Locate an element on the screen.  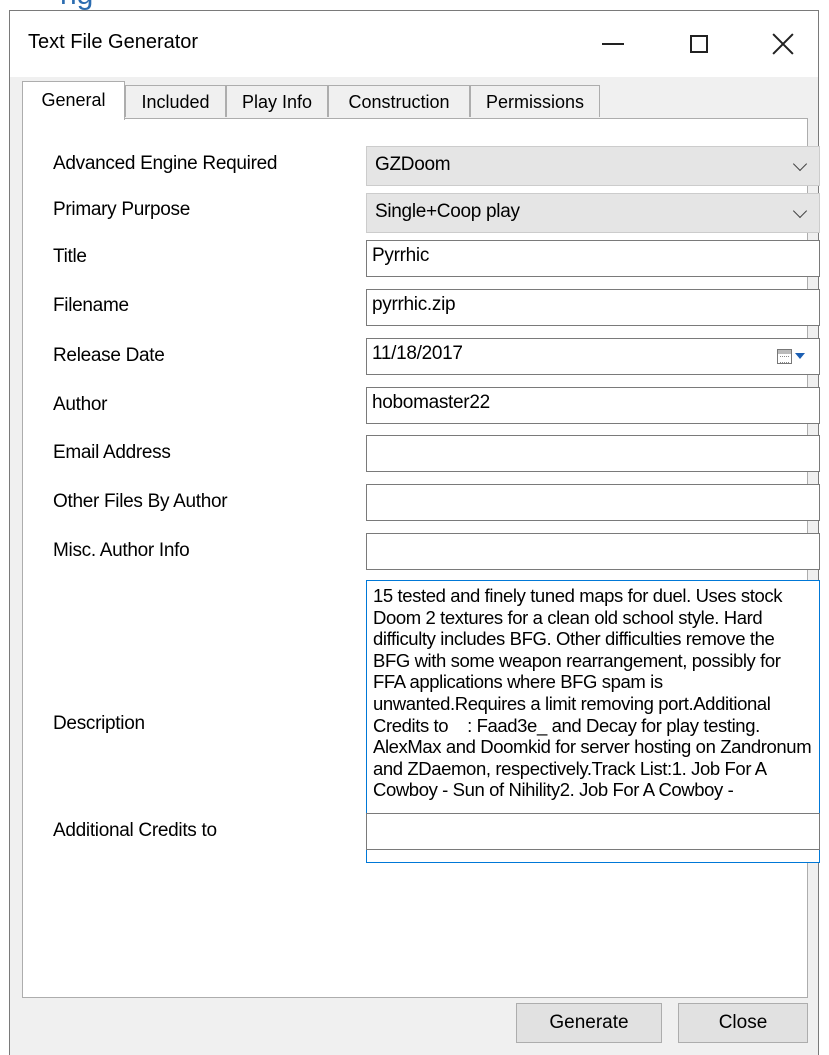
close-window-button is located at coordinates (783, 44).